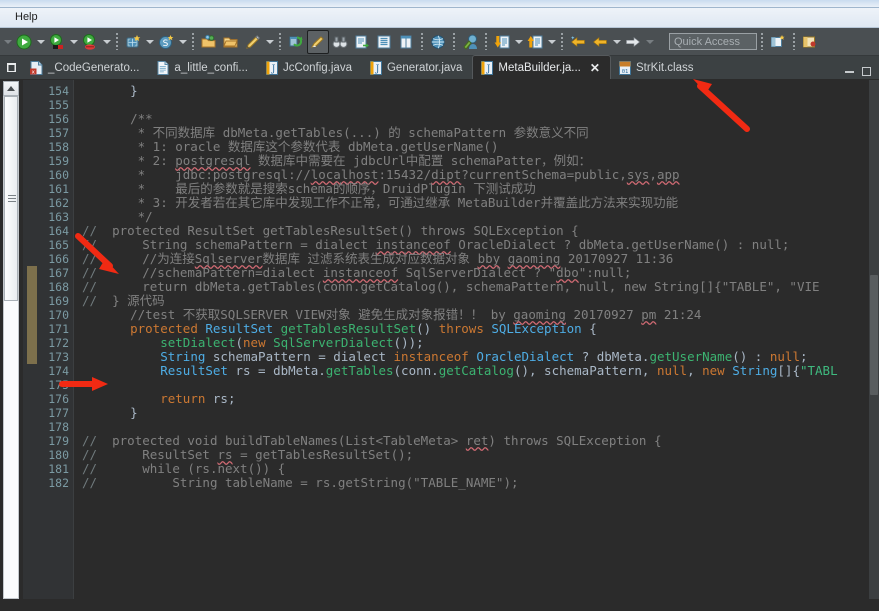  I want to click on new-perspective-button, so click(778, 42).